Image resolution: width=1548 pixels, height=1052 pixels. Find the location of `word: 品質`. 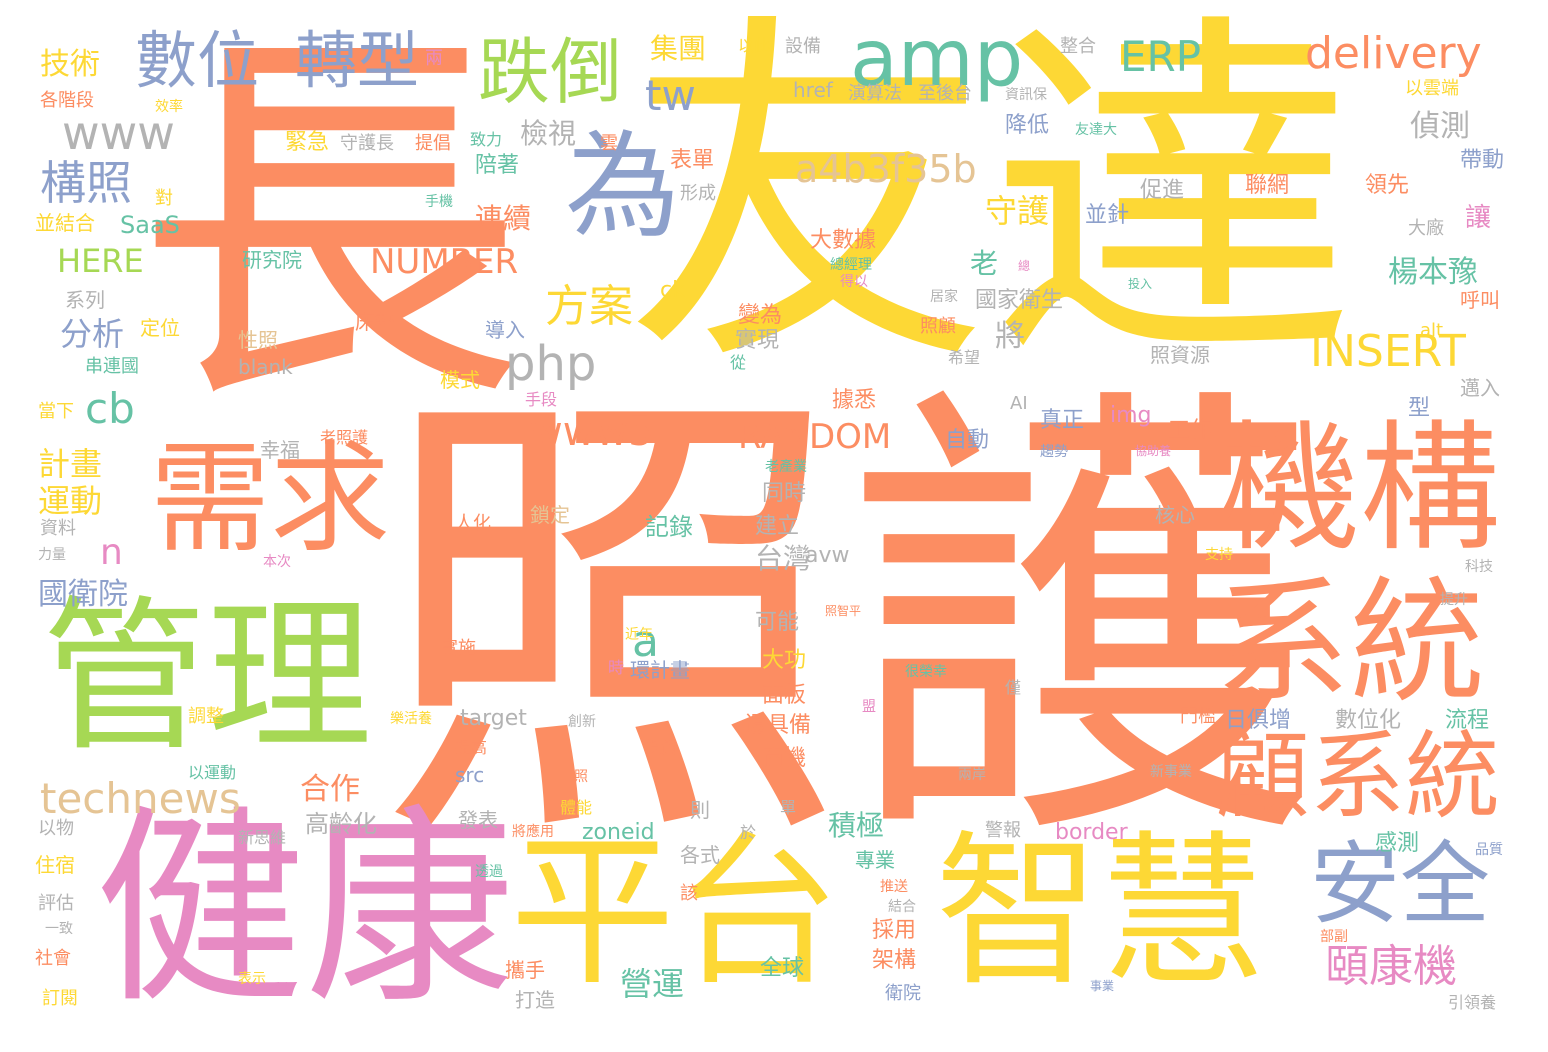

word: 品質 is located at coordinates (1489, 850).